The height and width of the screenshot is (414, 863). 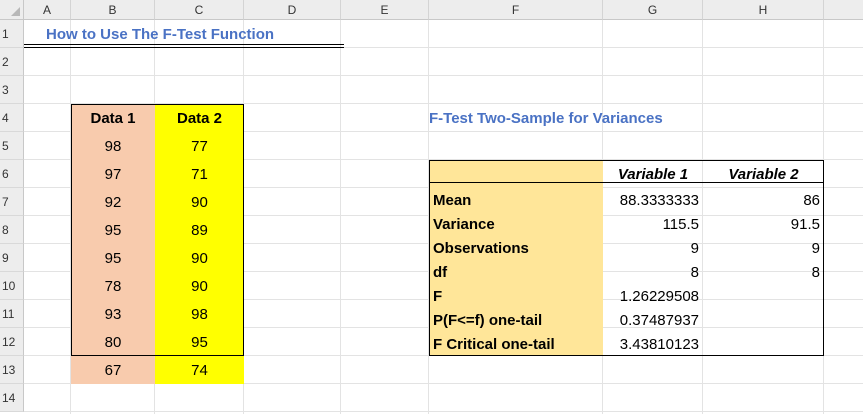 What do you see at coordinates (12, 90) in the screenshot?
I see `row-header-3: 3` at bounding box center [12, 90].